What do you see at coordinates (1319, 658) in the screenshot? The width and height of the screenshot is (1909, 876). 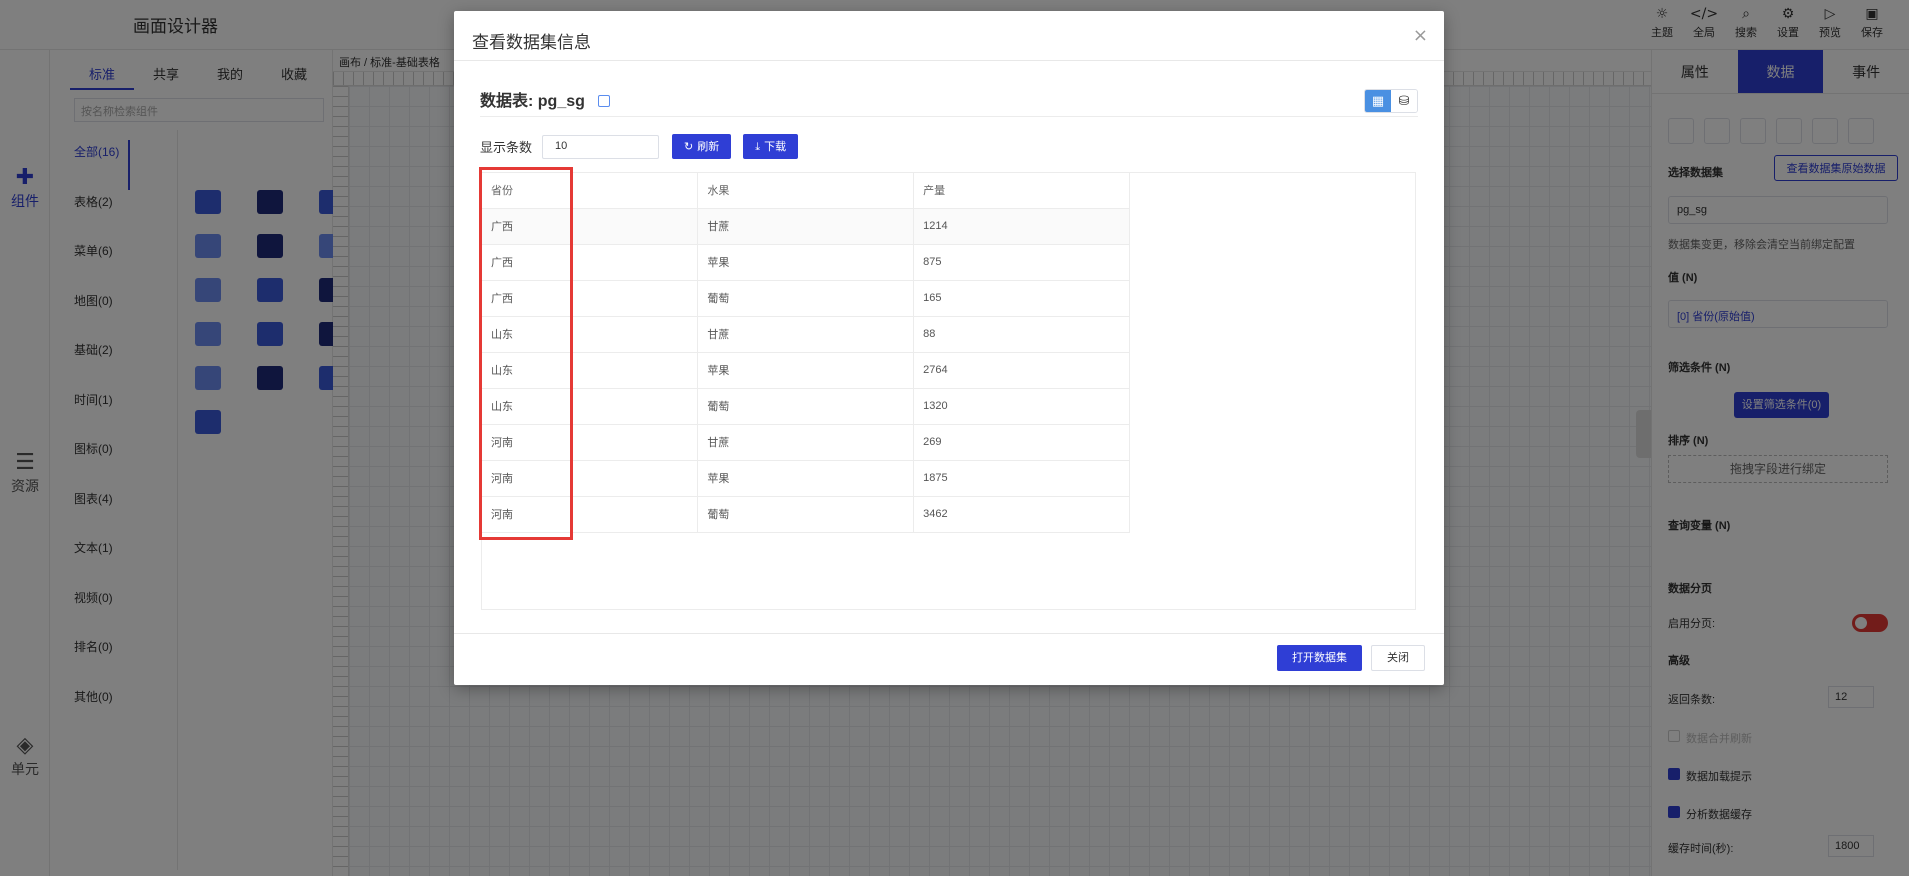 I see `open-dataset-button: 打开数据集` at bounding box center [1319, 658].